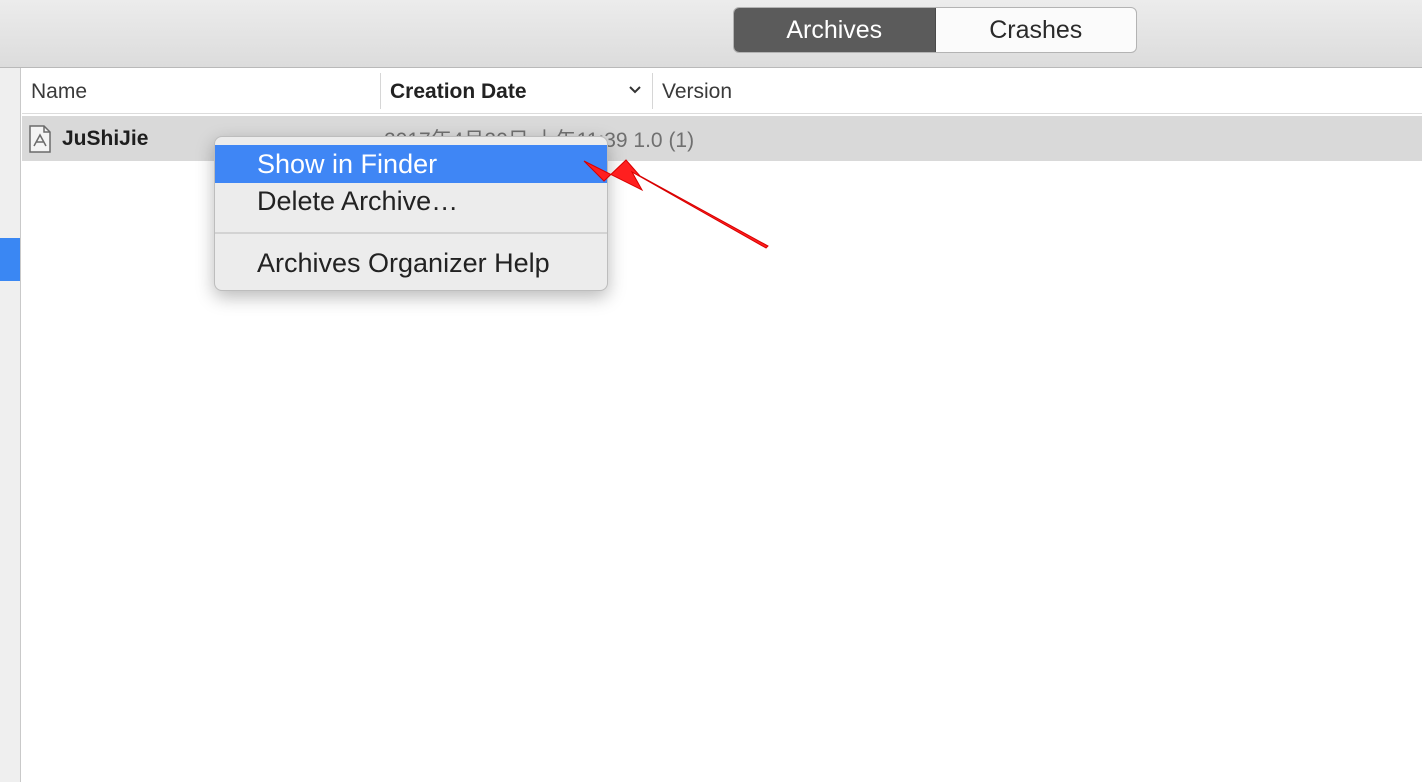 The width and height of the screenshot is (1422, 782). I want to click on table-header: Name Creation Date Version, so click(722, 91).